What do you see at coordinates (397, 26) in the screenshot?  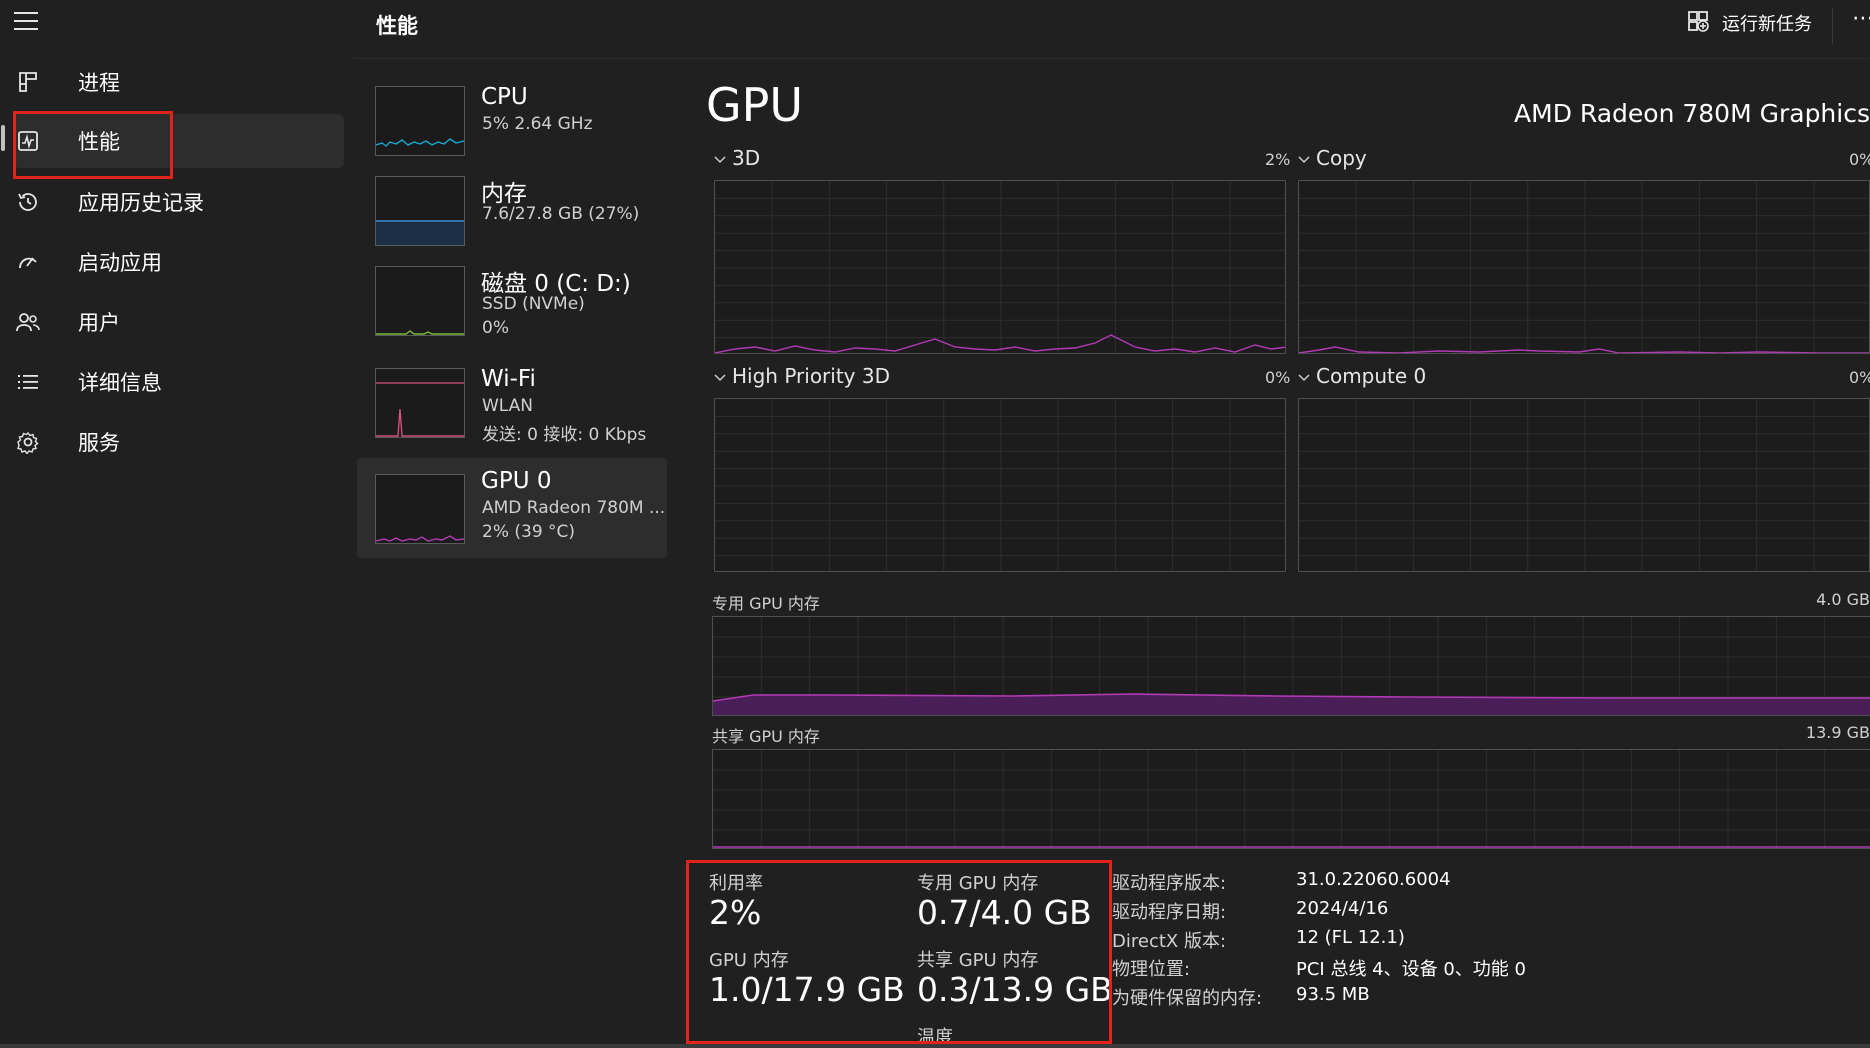 I see `page-title: 性能` at bounding box center [397, 26].